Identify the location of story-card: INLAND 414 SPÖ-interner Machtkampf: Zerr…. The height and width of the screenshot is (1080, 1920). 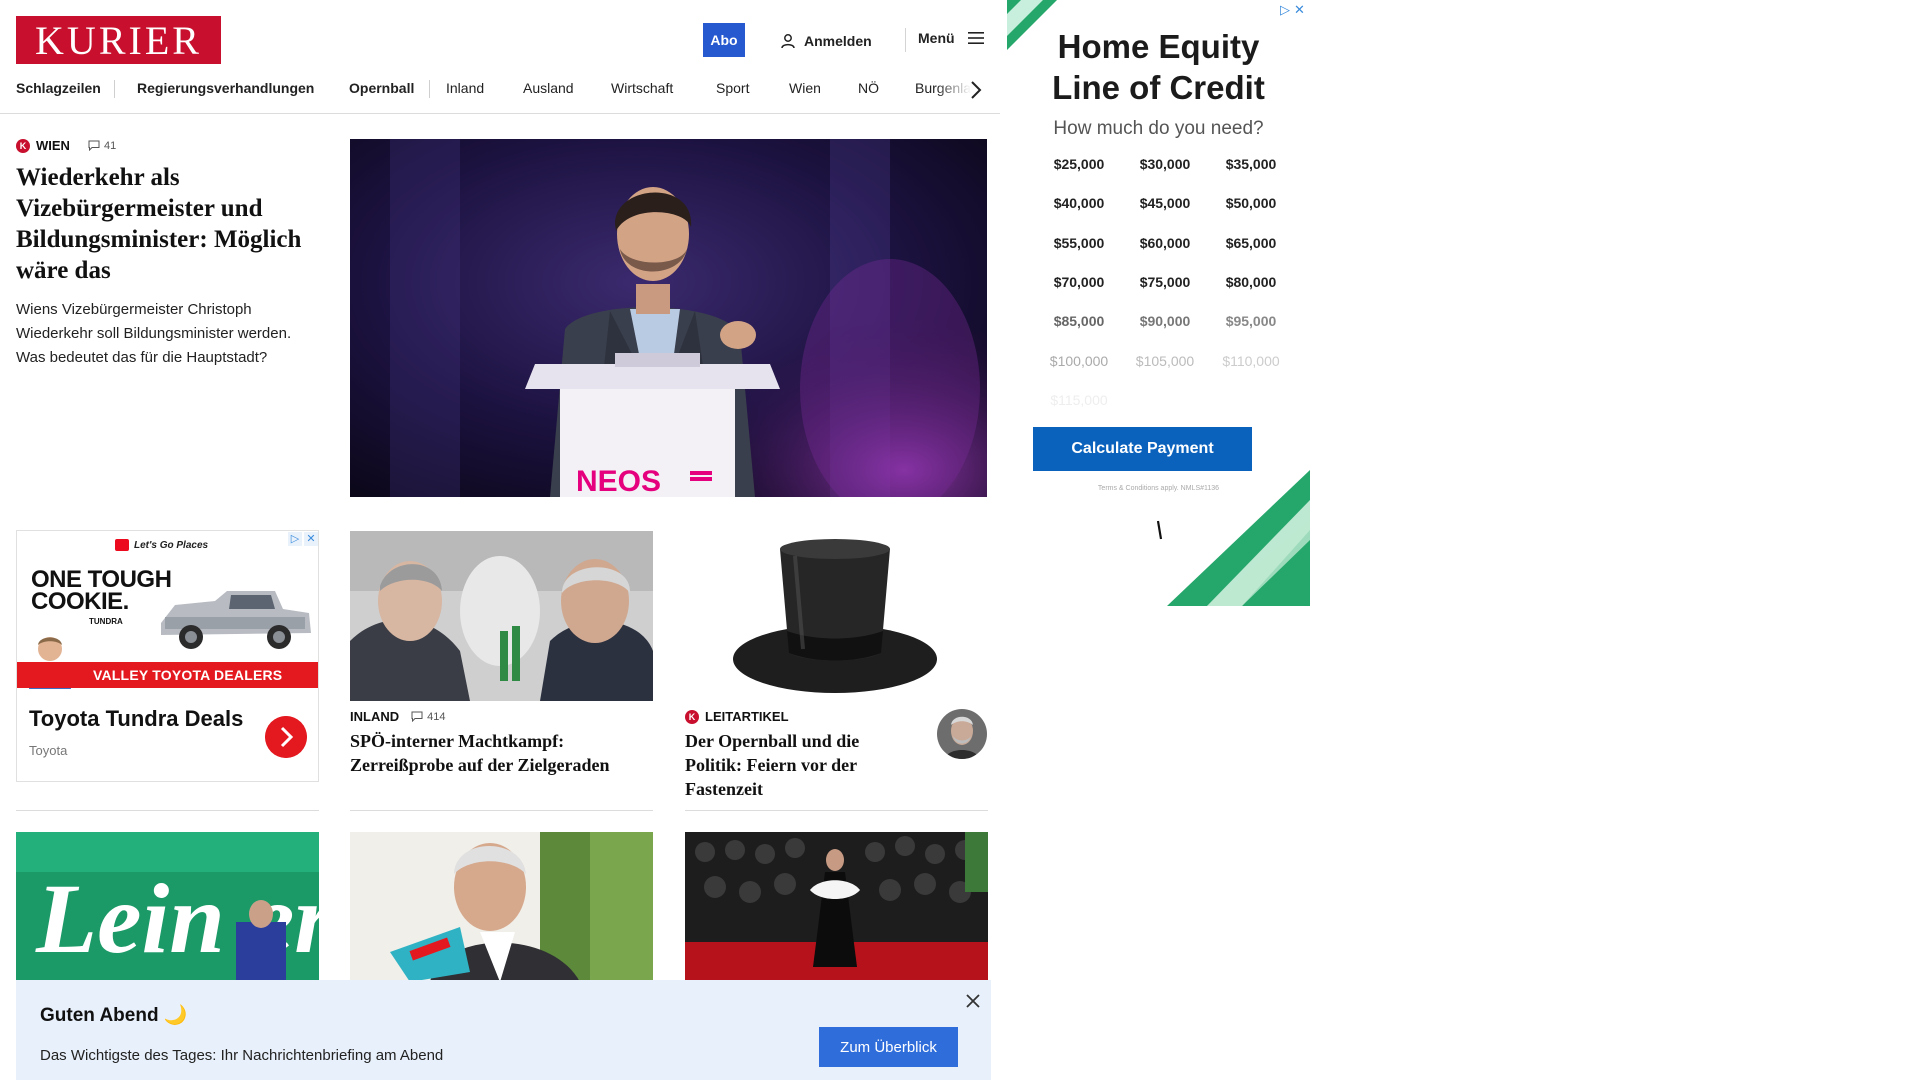
(501, 656).